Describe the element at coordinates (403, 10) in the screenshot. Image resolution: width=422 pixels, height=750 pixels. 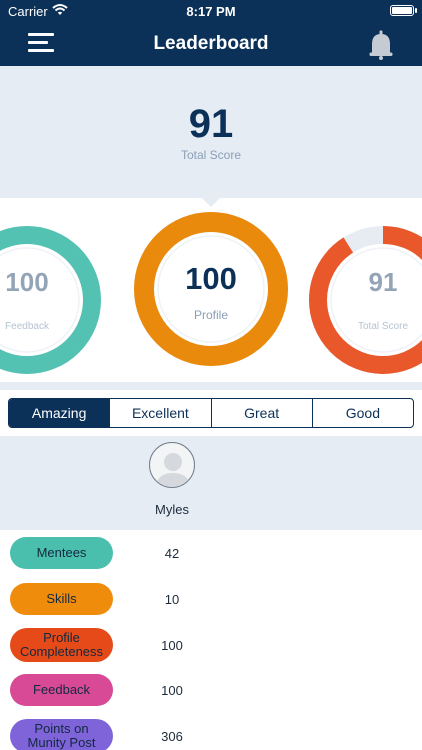
I see `battery-icon` at that location.